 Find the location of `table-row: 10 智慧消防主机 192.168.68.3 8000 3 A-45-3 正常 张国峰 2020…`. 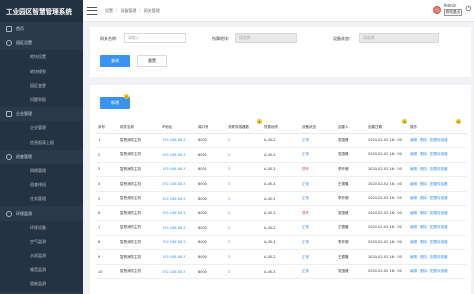

table-row: 10 智慧消防主机 192.168.68.3 8000 3 A-45-3 正常 张国峰 2020… is located at coordinates (281, 272).